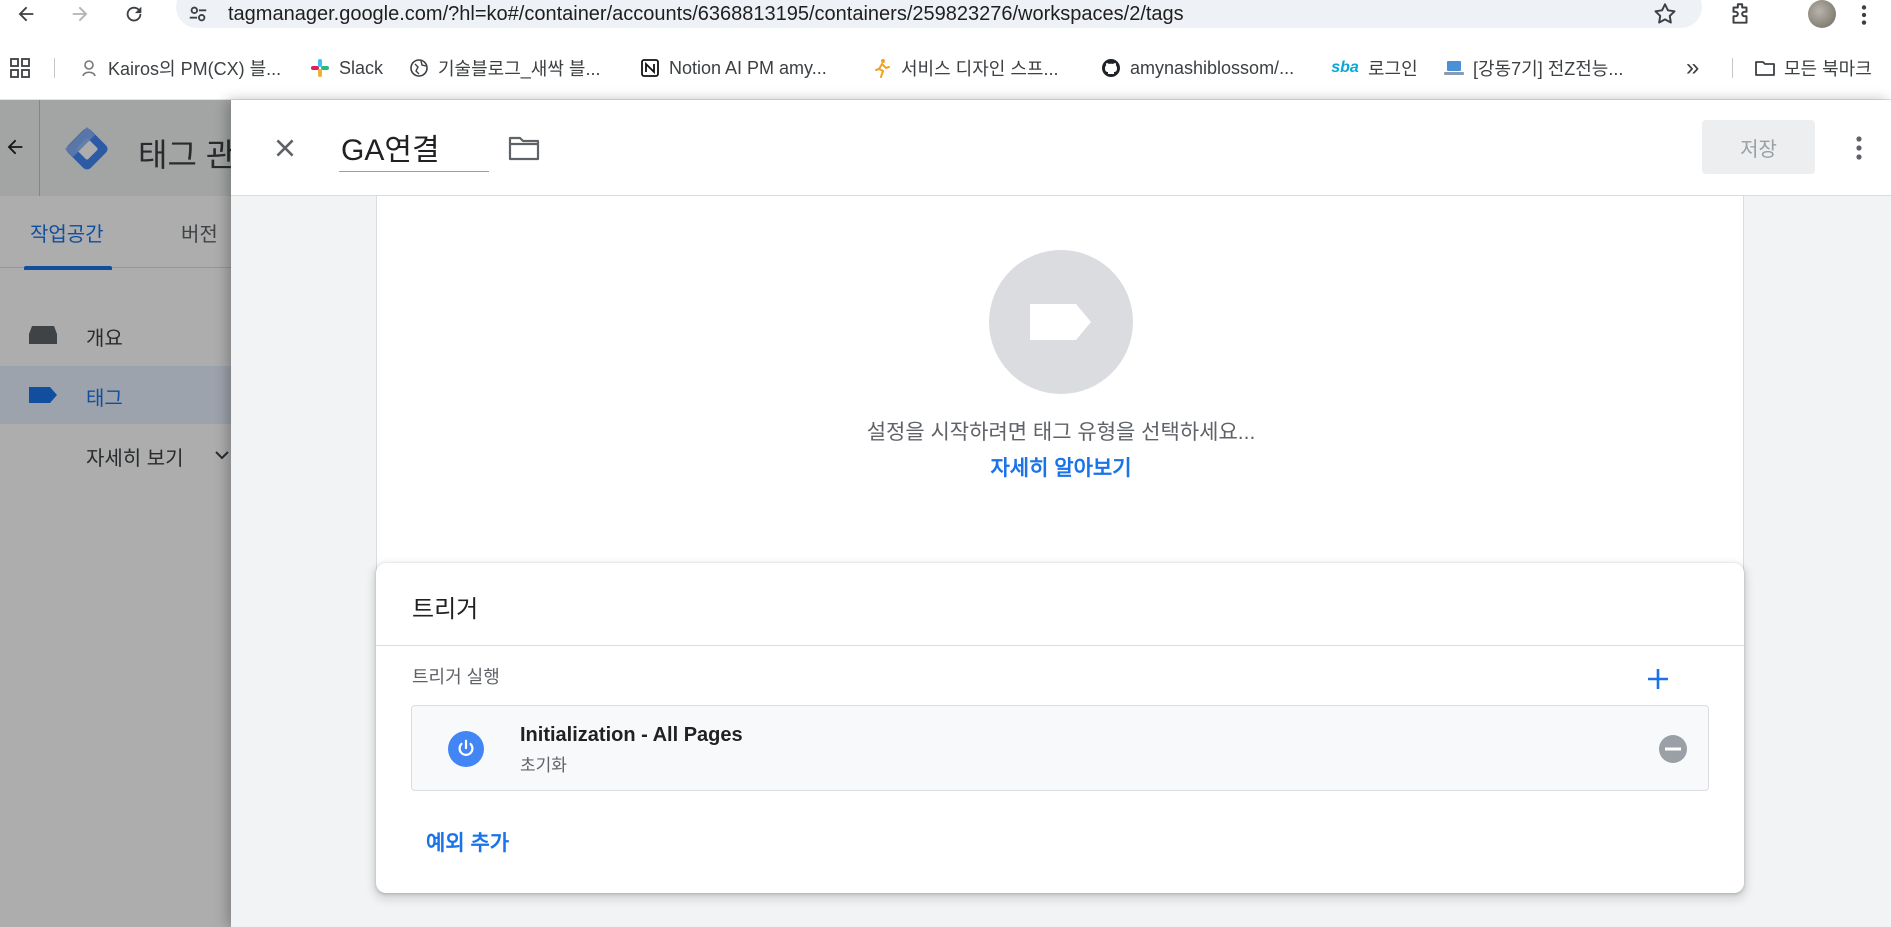 The height and width of the screenshot is (927, 1891). I want to click on all-bookmarks-button: 모든 북마크, so click(1813, 68).